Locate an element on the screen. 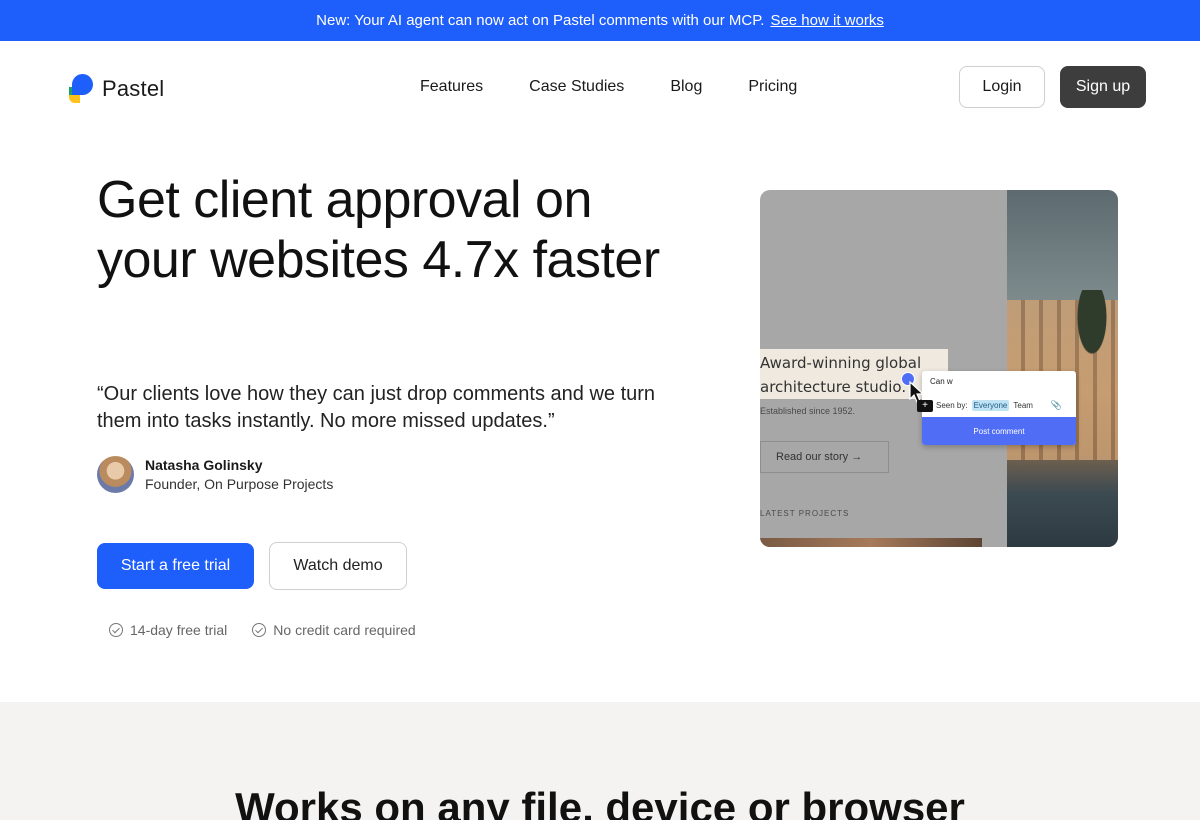 The width and height of the screenshot is (1200, 820). author-role: Founder, On Purpose Projects is located at coordinates (239, 484).